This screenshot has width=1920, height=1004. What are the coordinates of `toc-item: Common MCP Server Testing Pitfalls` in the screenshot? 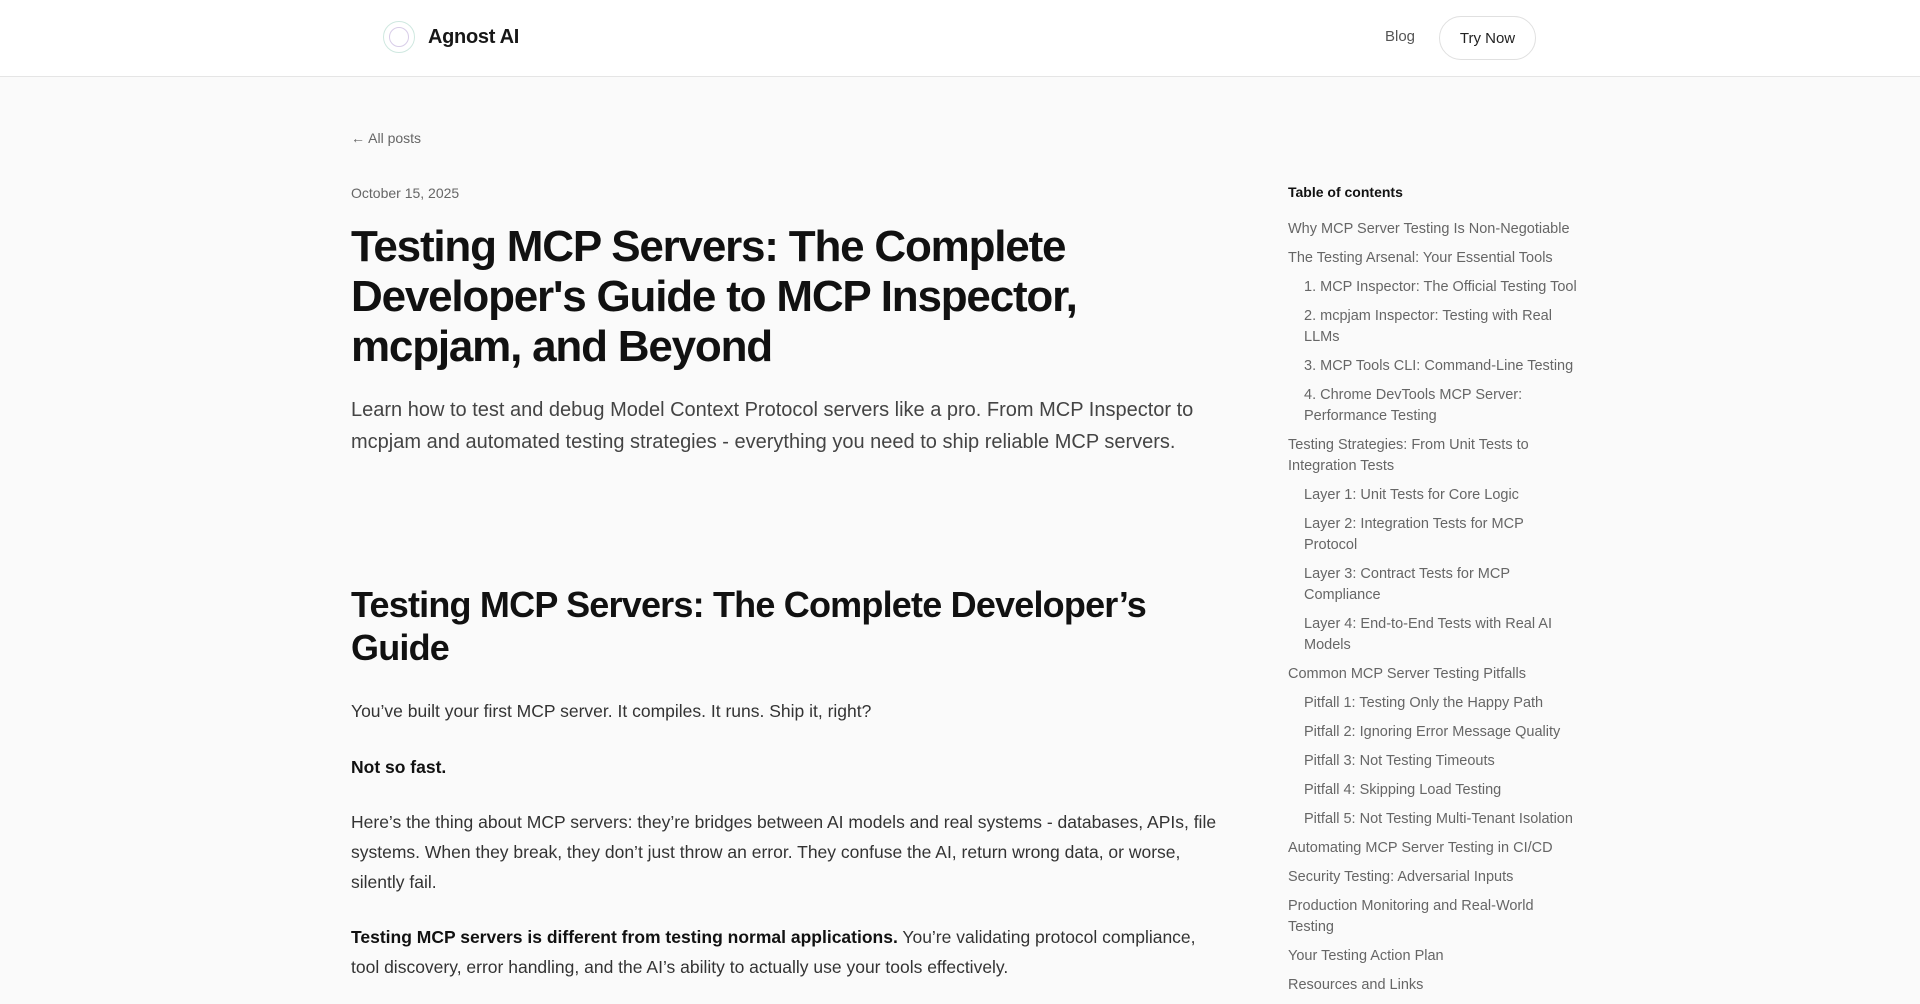 It's located at (1433, 674).